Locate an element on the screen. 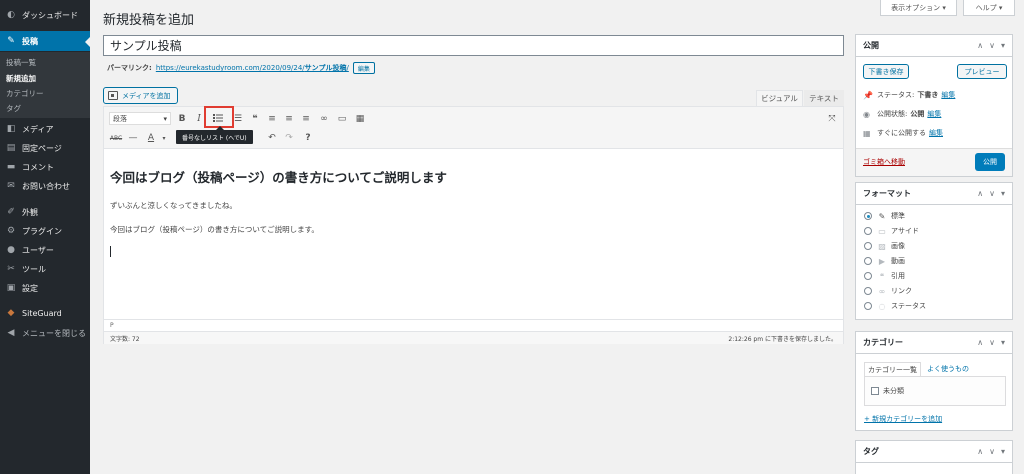  redo-button: ↷ is located at coordinates (289, 138).